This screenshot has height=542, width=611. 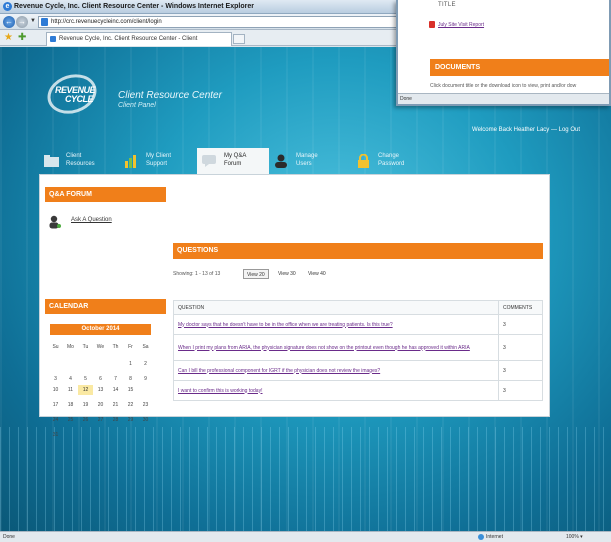 I want to click on ie-logo-icon: e, so click(x=7, y=6).